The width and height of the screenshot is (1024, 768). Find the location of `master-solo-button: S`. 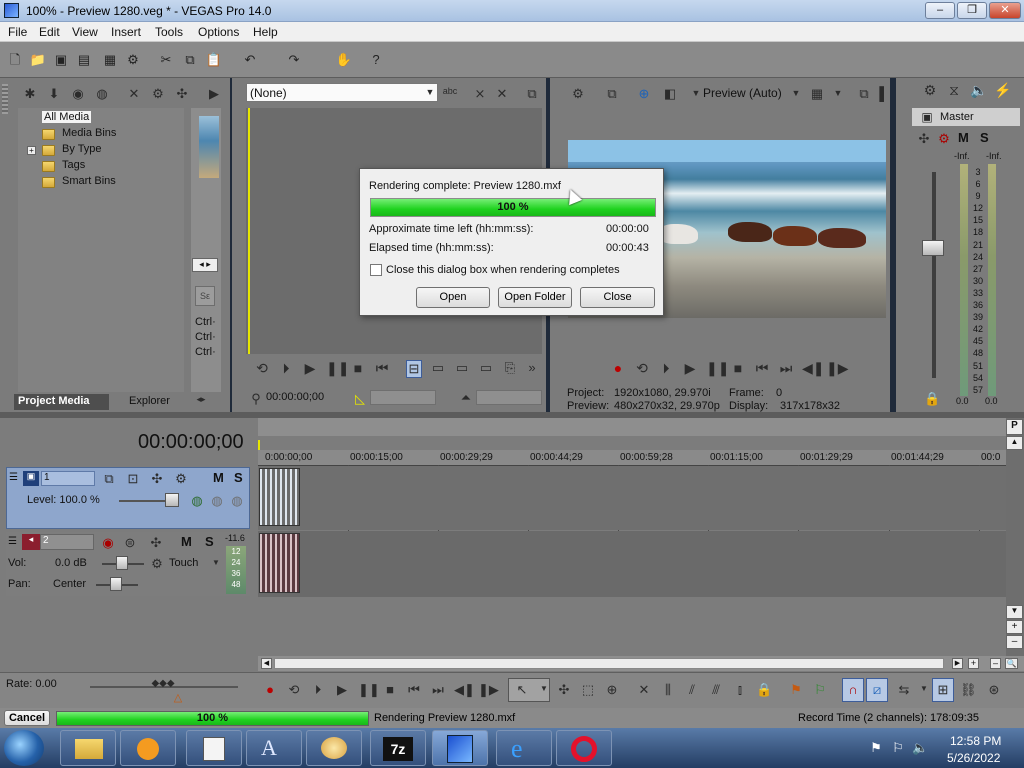

master-solo-button: S is located at coordinates (984, 137).